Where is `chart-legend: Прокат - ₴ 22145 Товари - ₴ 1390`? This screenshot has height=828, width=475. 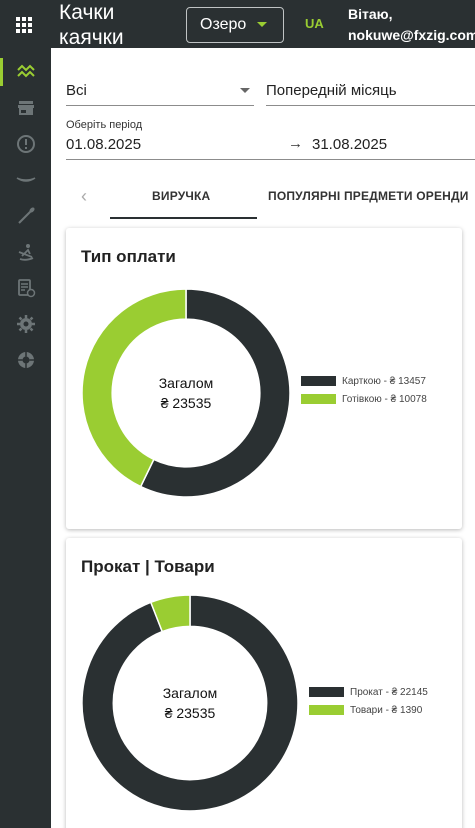 chart-legend: Прокат - ₴ 22145 Товари - ₴ 1390 is located at coordinates (368, 701).